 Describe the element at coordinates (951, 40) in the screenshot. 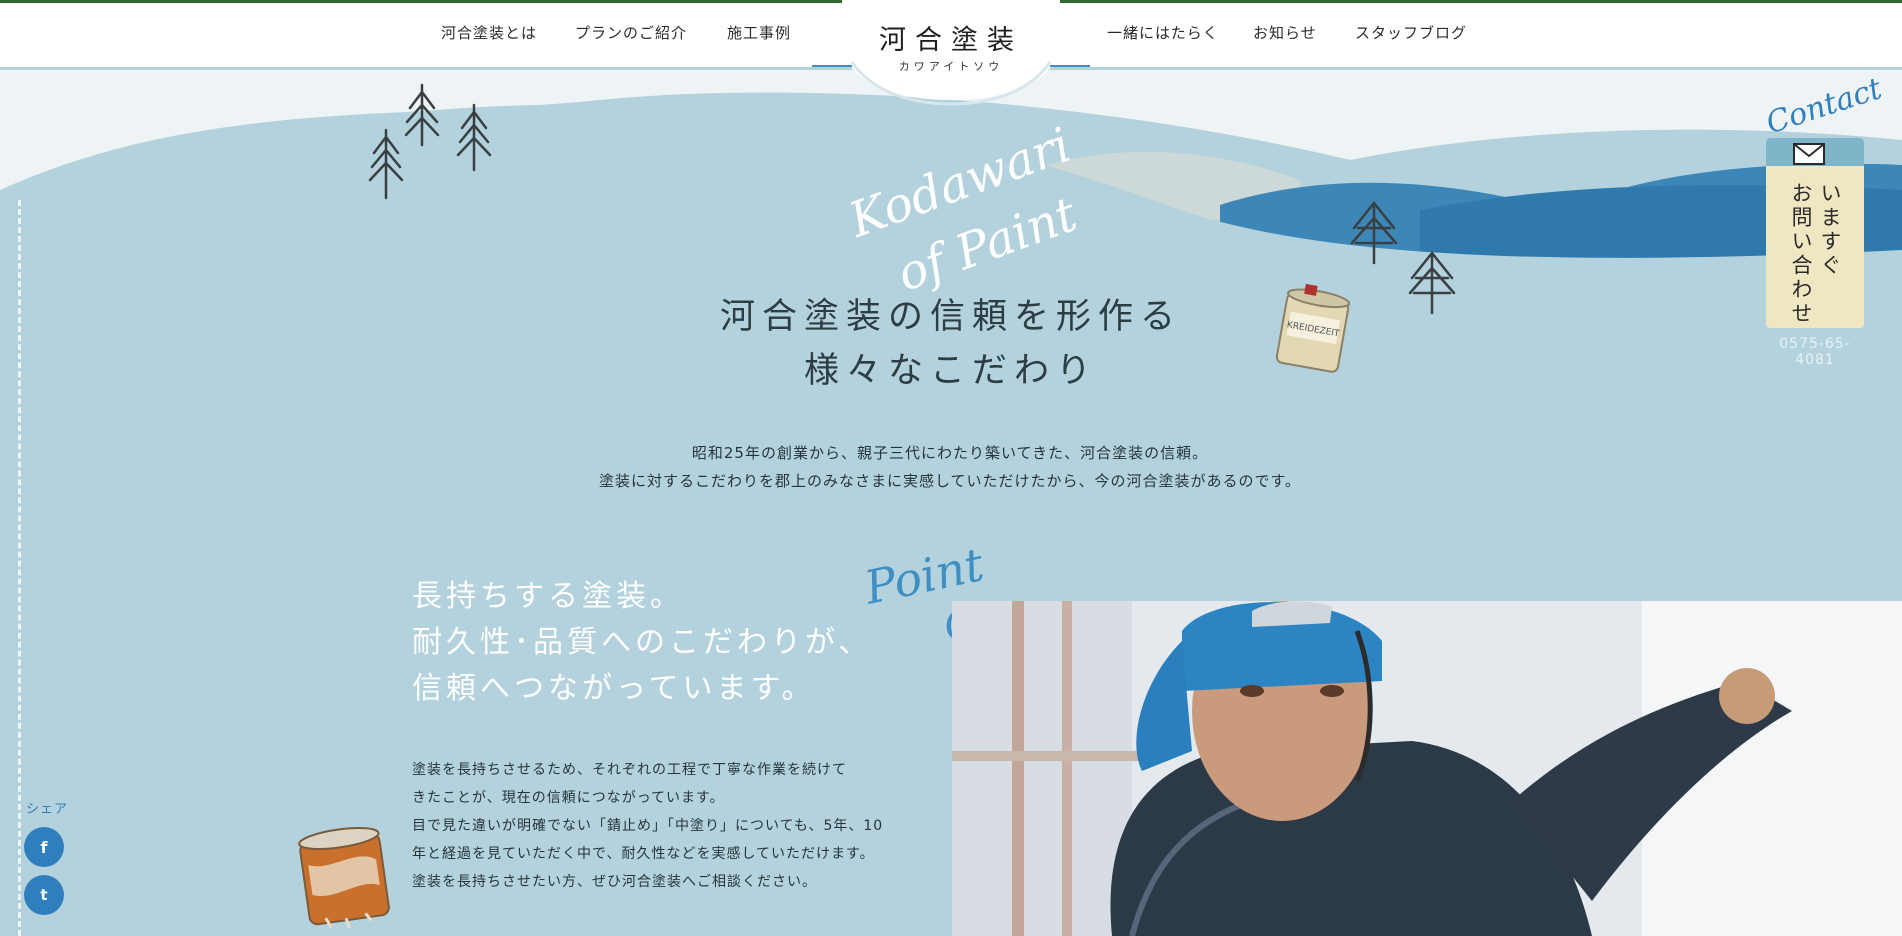

I see `logo-title: 河合塗装` at that location.